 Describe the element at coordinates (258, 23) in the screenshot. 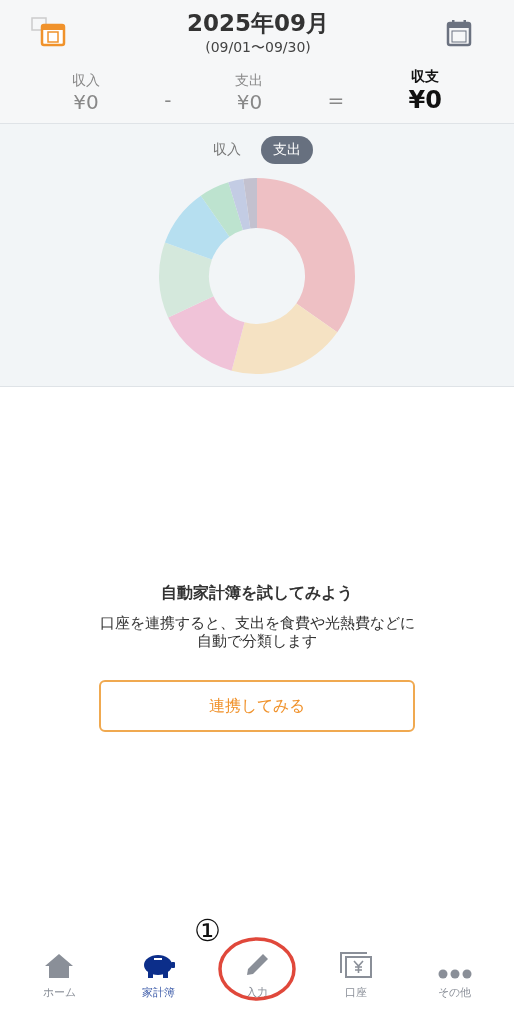

I see `month-title: 2025年09月` at that location.